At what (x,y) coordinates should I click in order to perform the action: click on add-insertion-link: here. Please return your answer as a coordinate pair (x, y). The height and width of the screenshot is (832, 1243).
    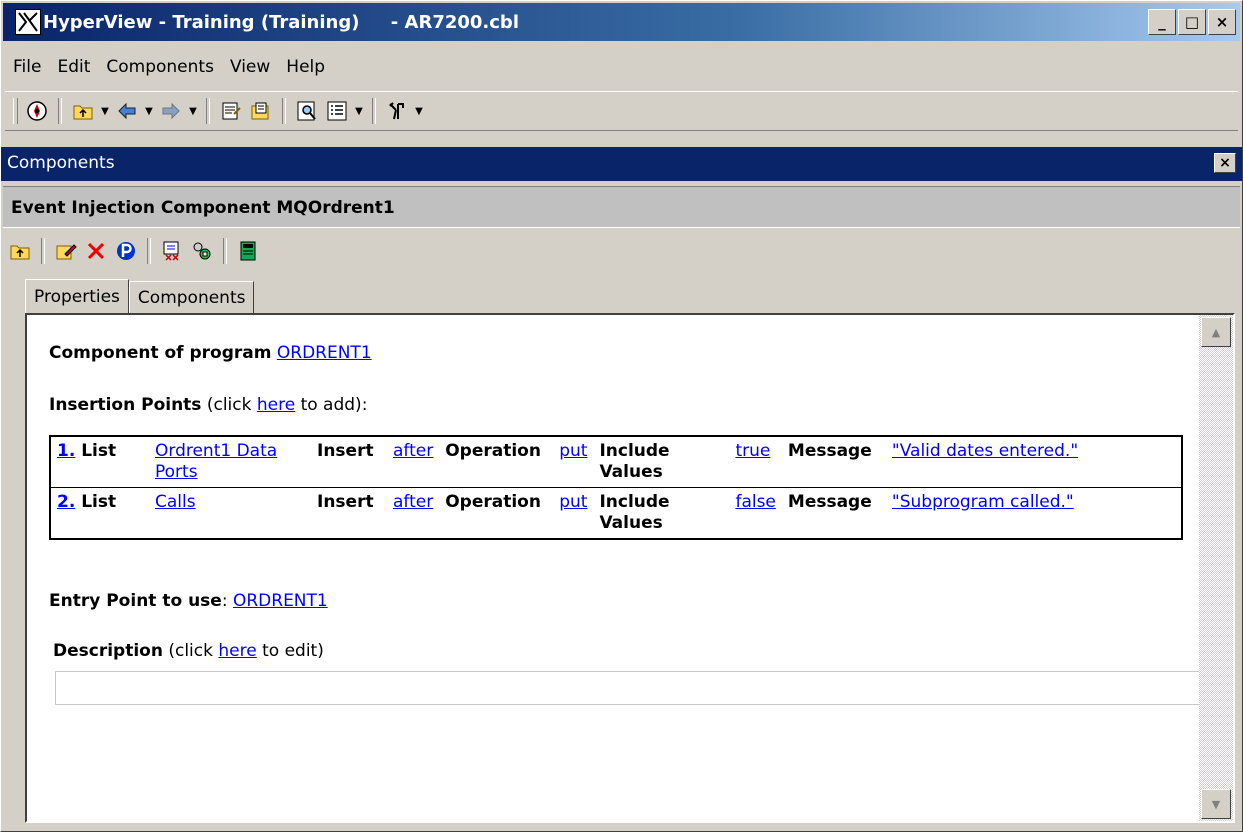
    Looking at the image, I should click on (276, 405).